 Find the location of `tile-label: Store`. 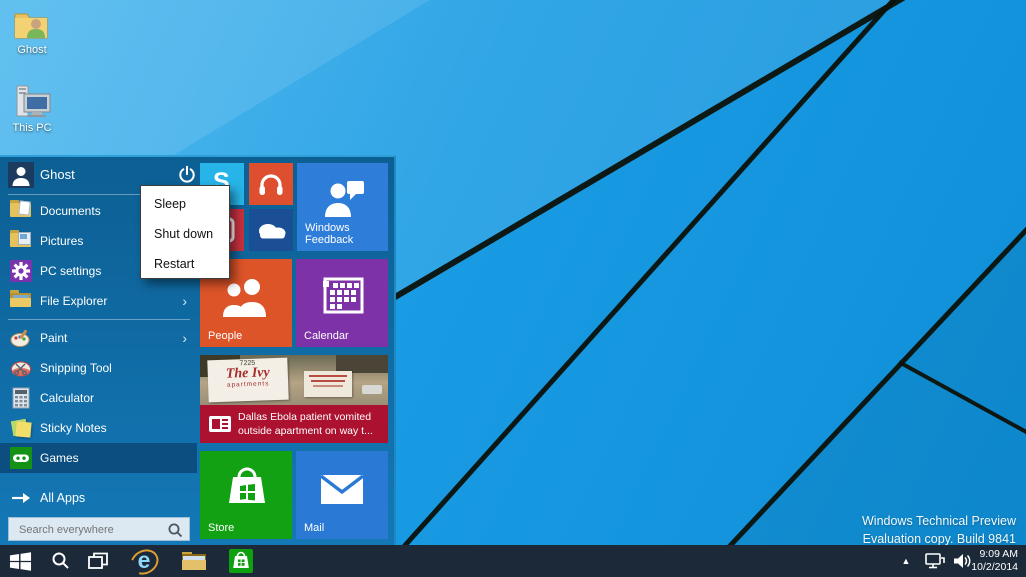

tile-label: Store is located at coordinates (221, 528).